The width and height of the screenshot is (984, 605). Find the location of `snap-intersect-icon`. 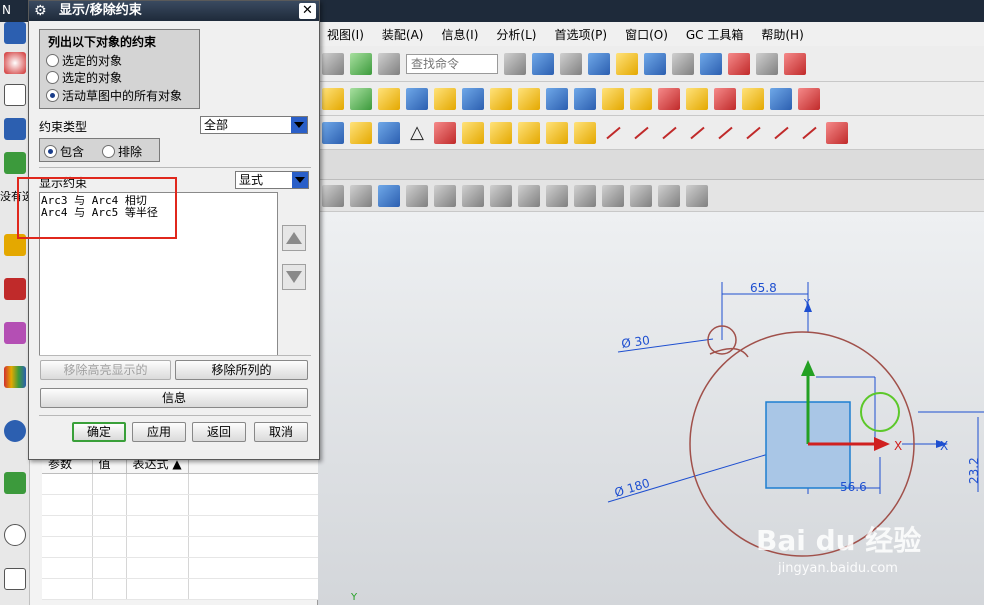

snap-intersect-icon is located at coordinates (529, 195).